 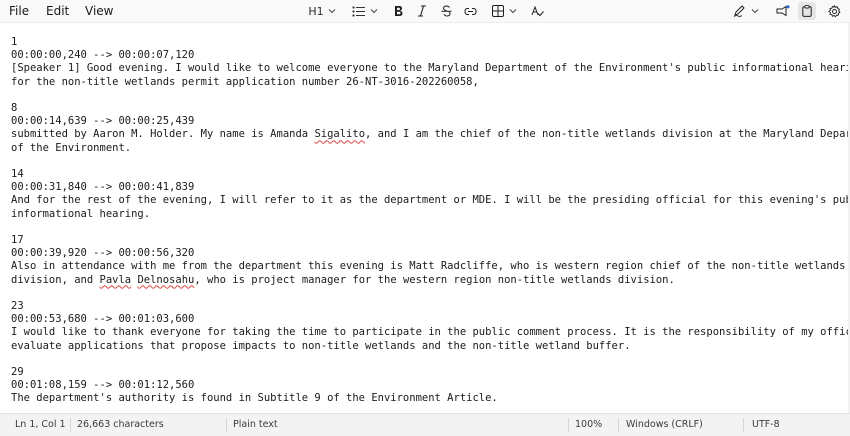 I want to click on line-ending: Windows (CRLF), so click(x=664, y=425).